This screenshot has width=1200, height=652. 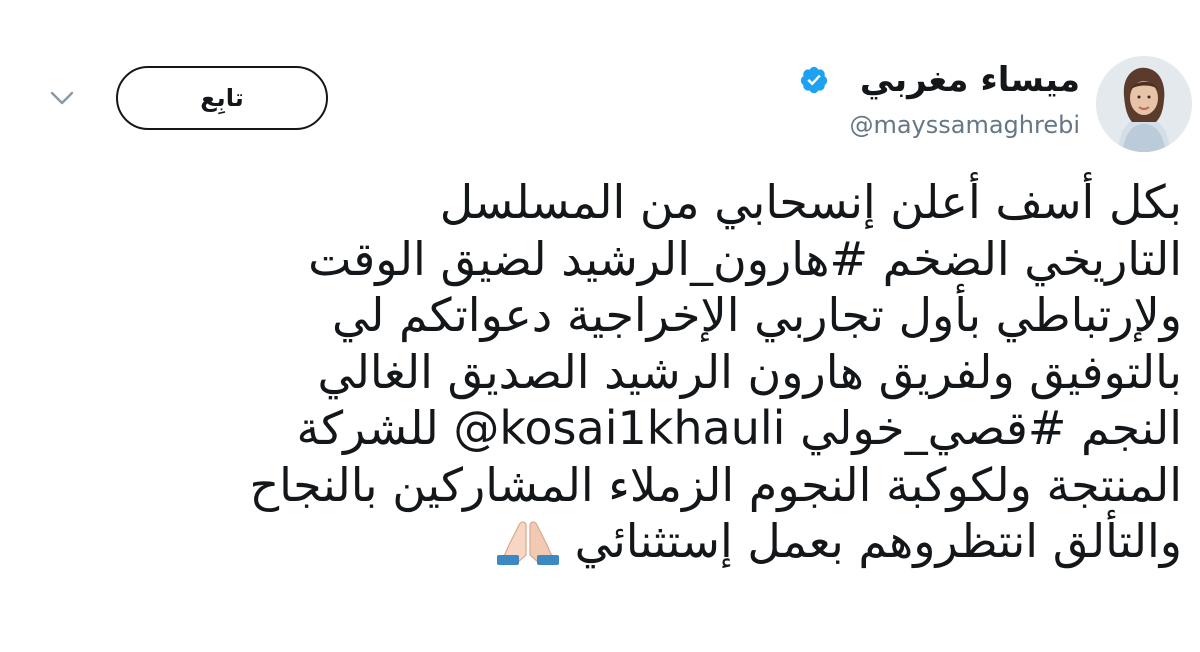 I want to click on tweet-text-segment: بكل أسف أعلن إنسحابي من المسلسل, so click(x=810, y=202).